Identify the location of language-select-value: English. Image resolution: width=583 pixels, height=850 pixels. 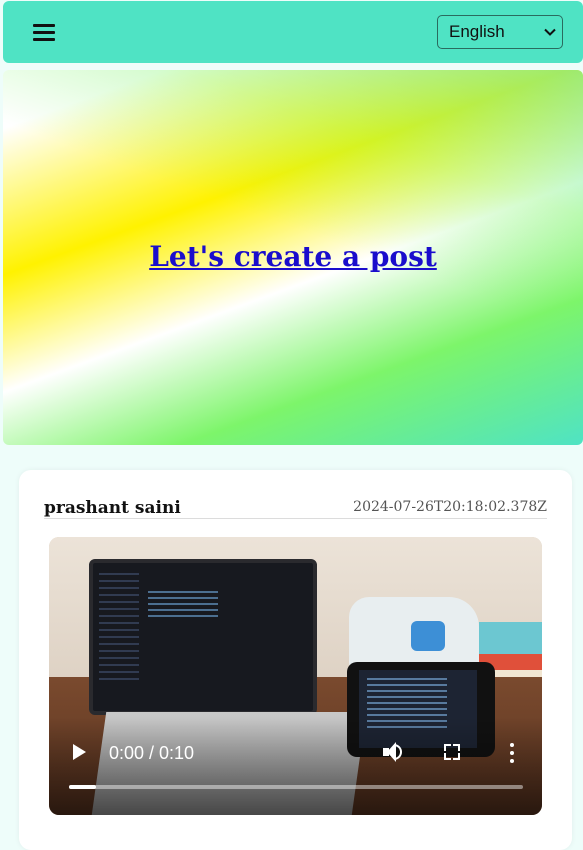
(477, 31).